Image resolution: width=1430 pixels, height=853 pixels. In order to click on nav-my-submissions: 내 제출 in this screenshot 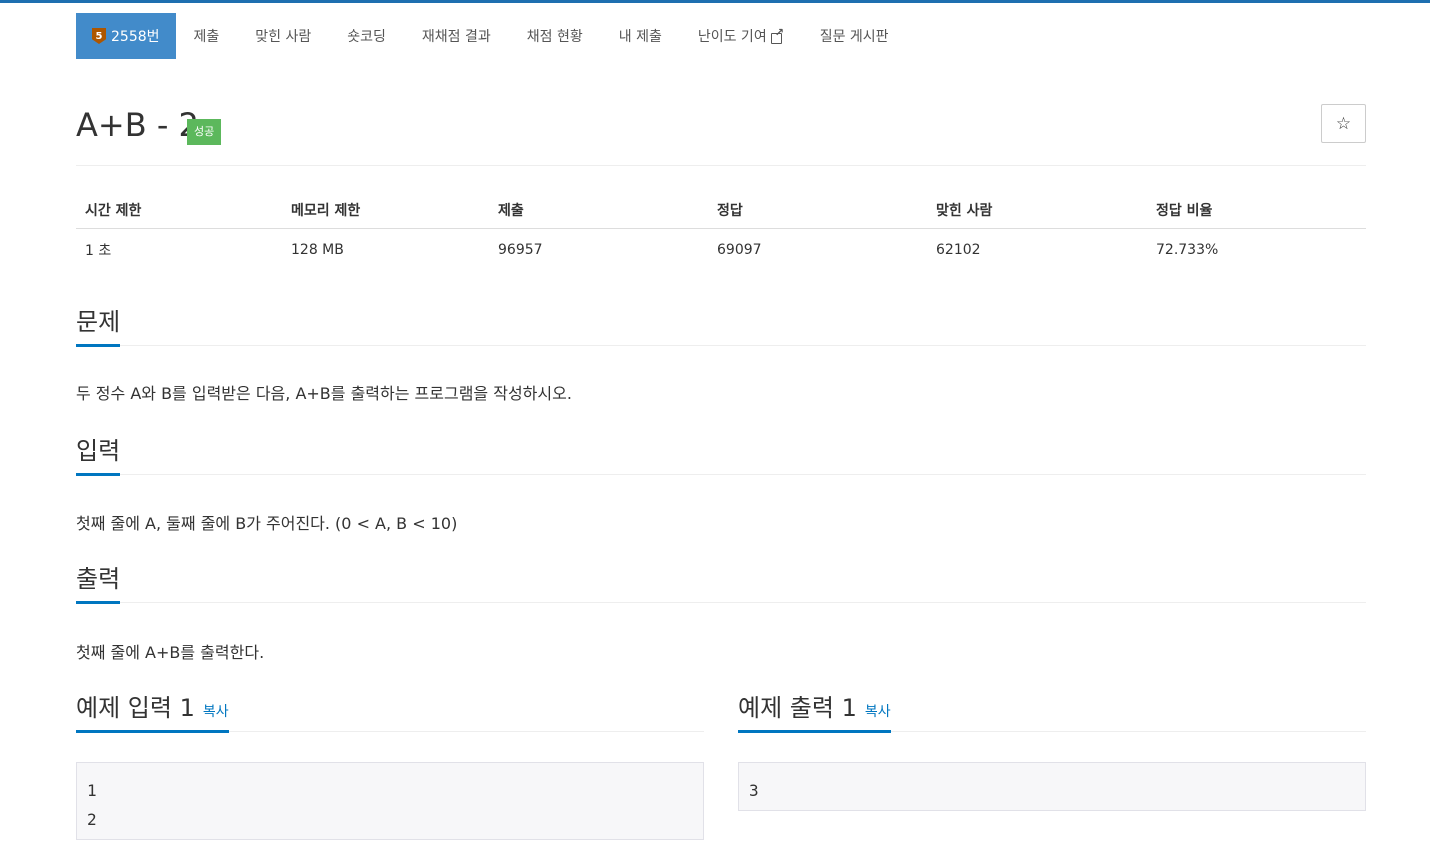, I will do `click(640, 36)`.